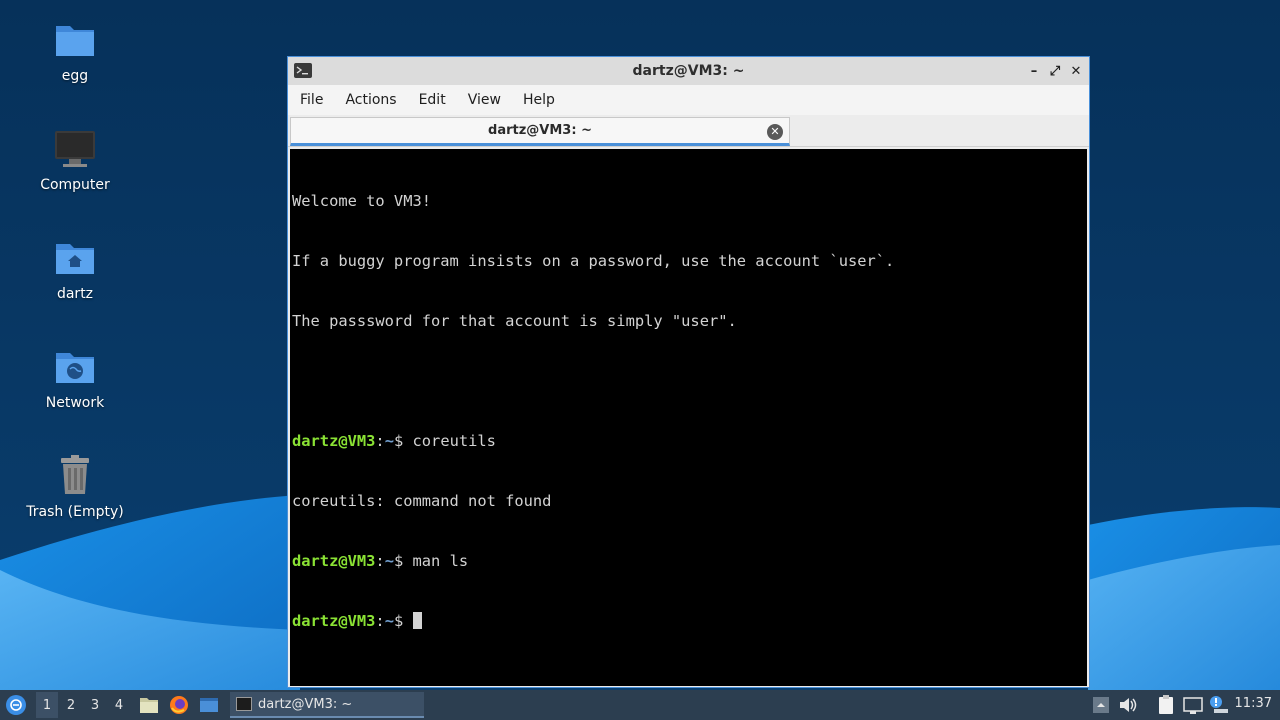  What do you see at coordinates (244, 704) in the screenshot?
I see `terminal-task-icon` at bounding box center [244, 704].